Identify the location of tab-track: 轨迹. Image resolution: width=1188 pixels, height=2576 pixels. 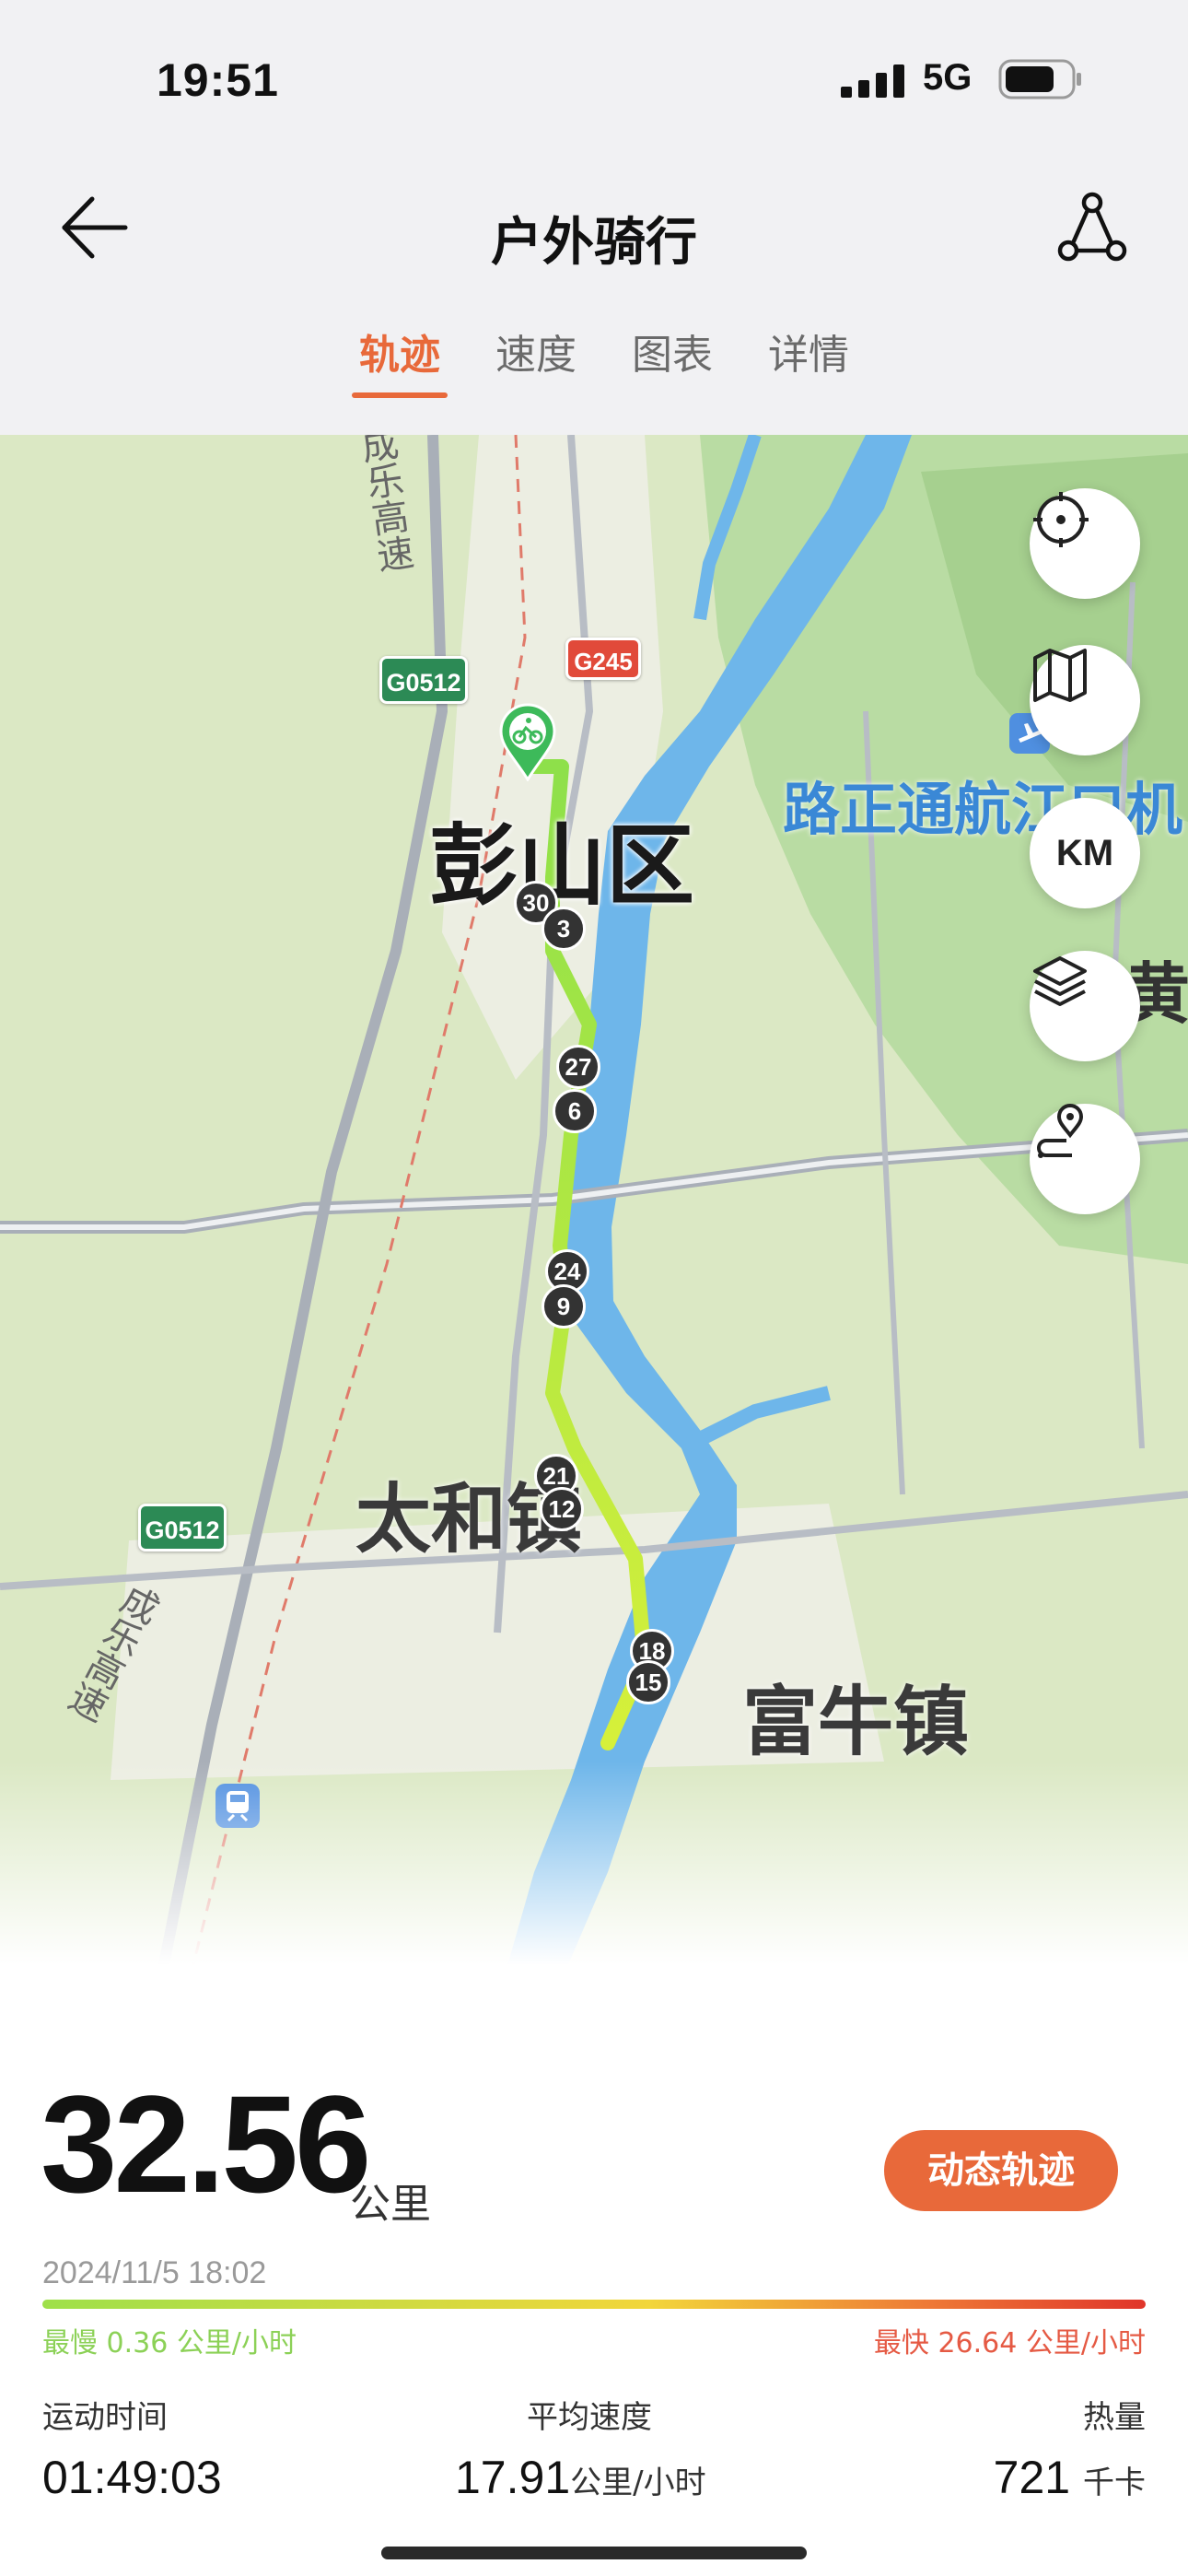
(400, 369).